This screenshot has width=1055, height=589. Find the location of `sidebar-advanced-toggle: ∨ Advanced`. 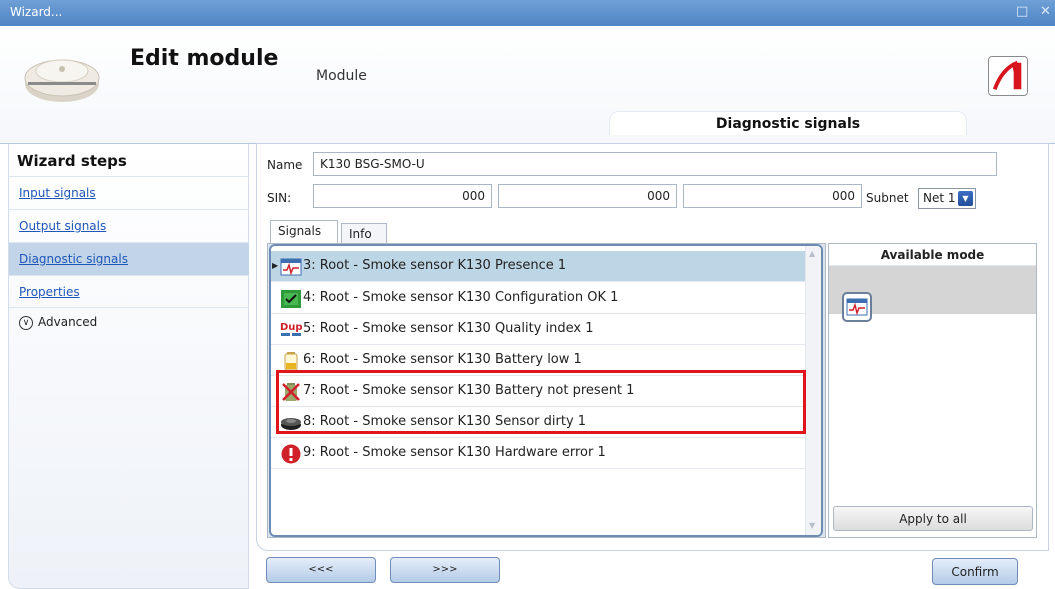

sidebar-advanced-toggle: ∨ Advanced is located at coordinates (129, 322).